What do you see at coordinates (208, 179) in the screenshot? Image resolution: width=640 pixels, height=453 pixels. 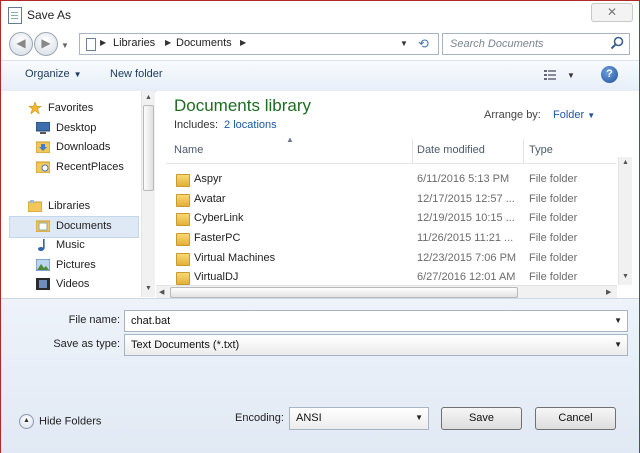 I see `file-name: Aspyr` at bounding box center [208, 179].